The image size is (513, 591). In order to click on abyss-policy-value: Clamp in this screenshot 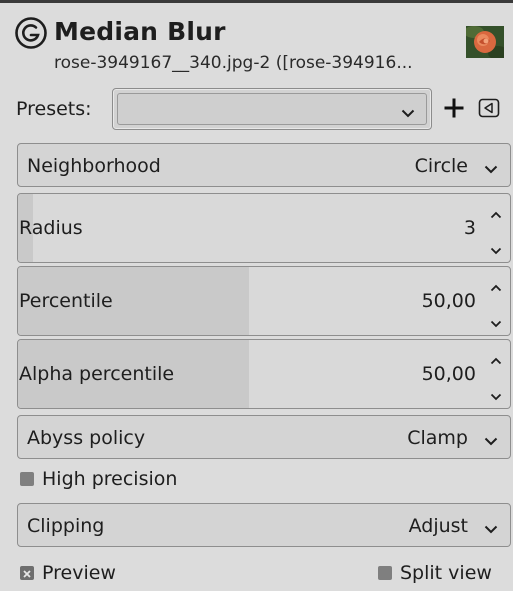, I will do `click(437, 438)`.